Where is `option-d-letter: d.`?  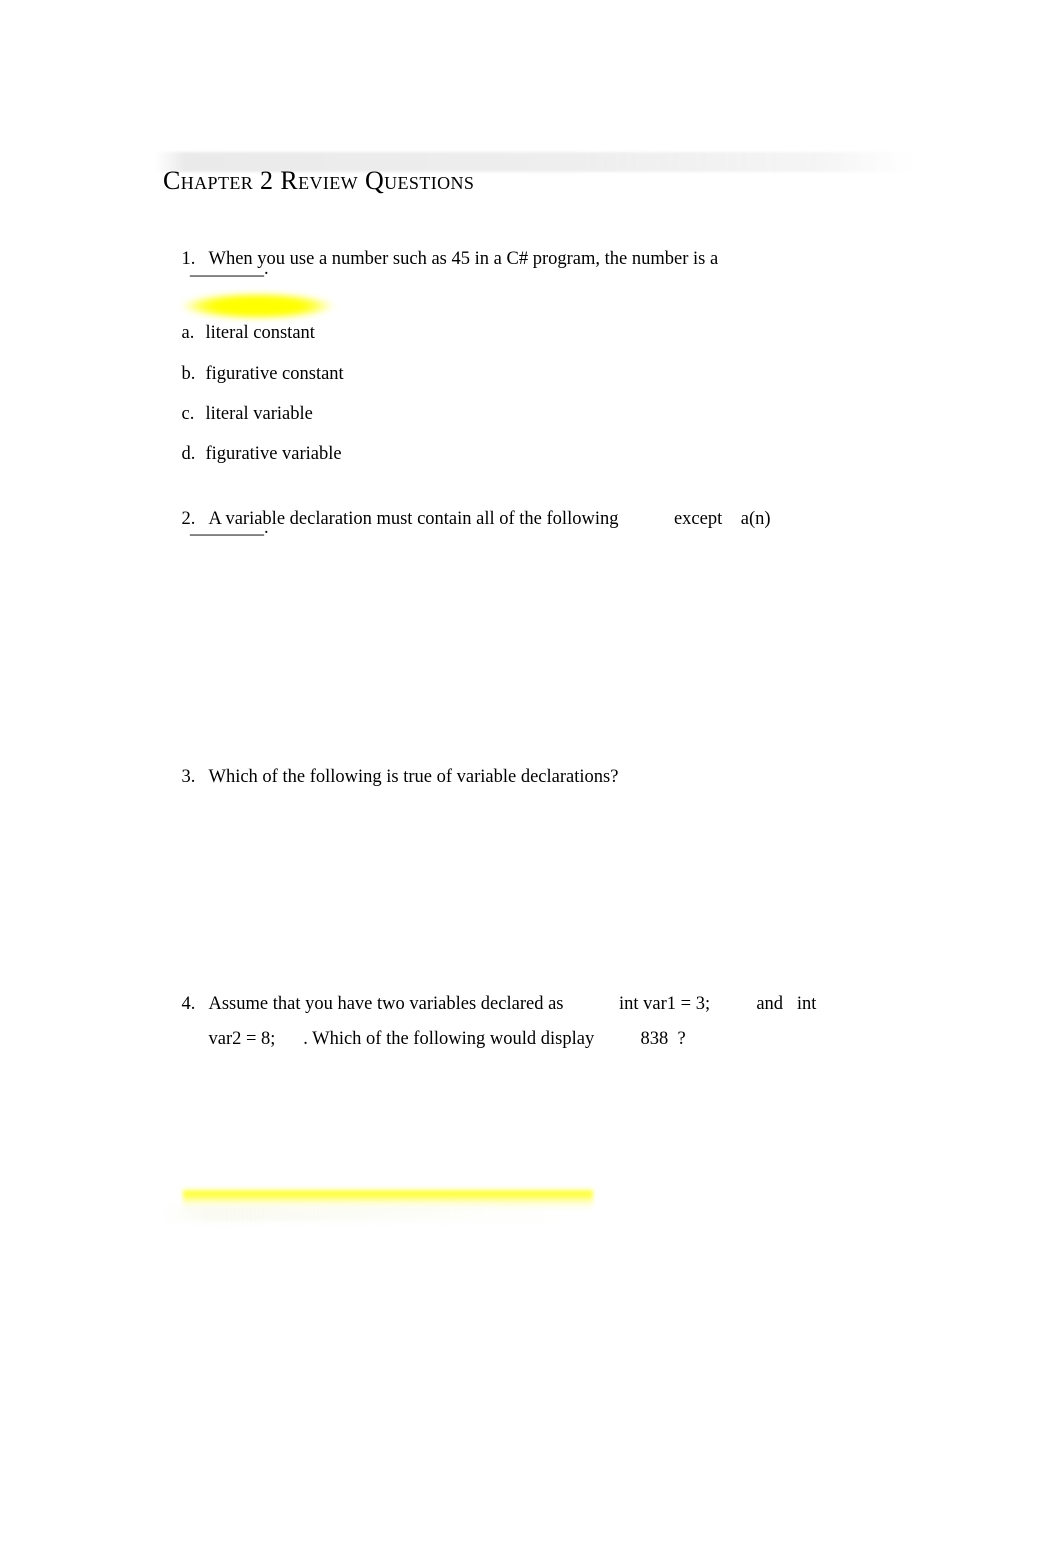
option-d-letter: d. is located at coordinates (188, 453).